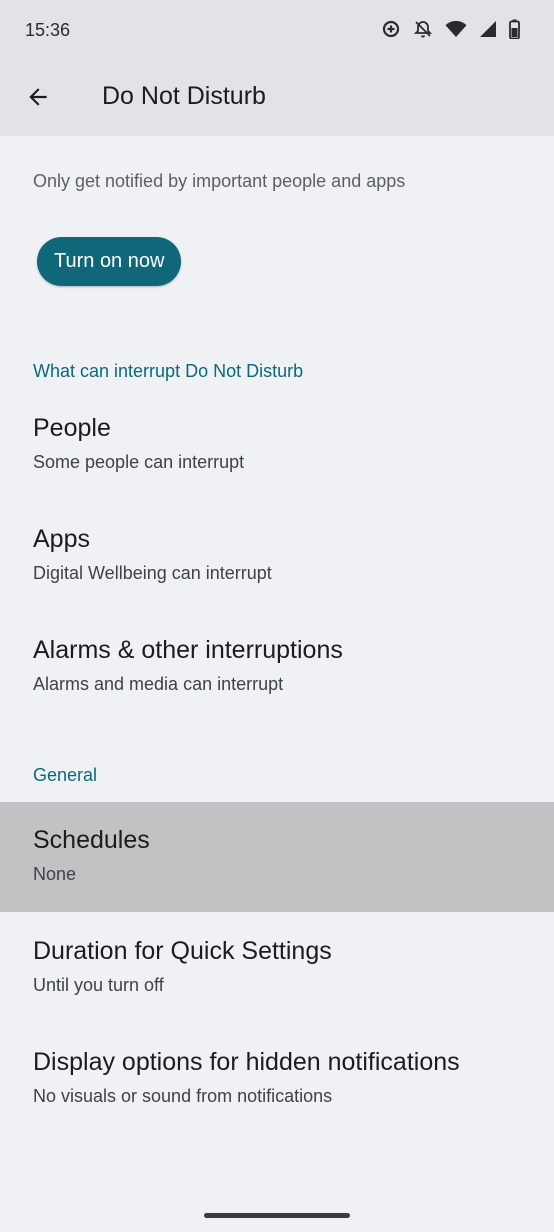  Describe the element at coordinates (183, 1096) in the screenshot. I see `item-subtitle: No visuals or sound from notifications` at that location.